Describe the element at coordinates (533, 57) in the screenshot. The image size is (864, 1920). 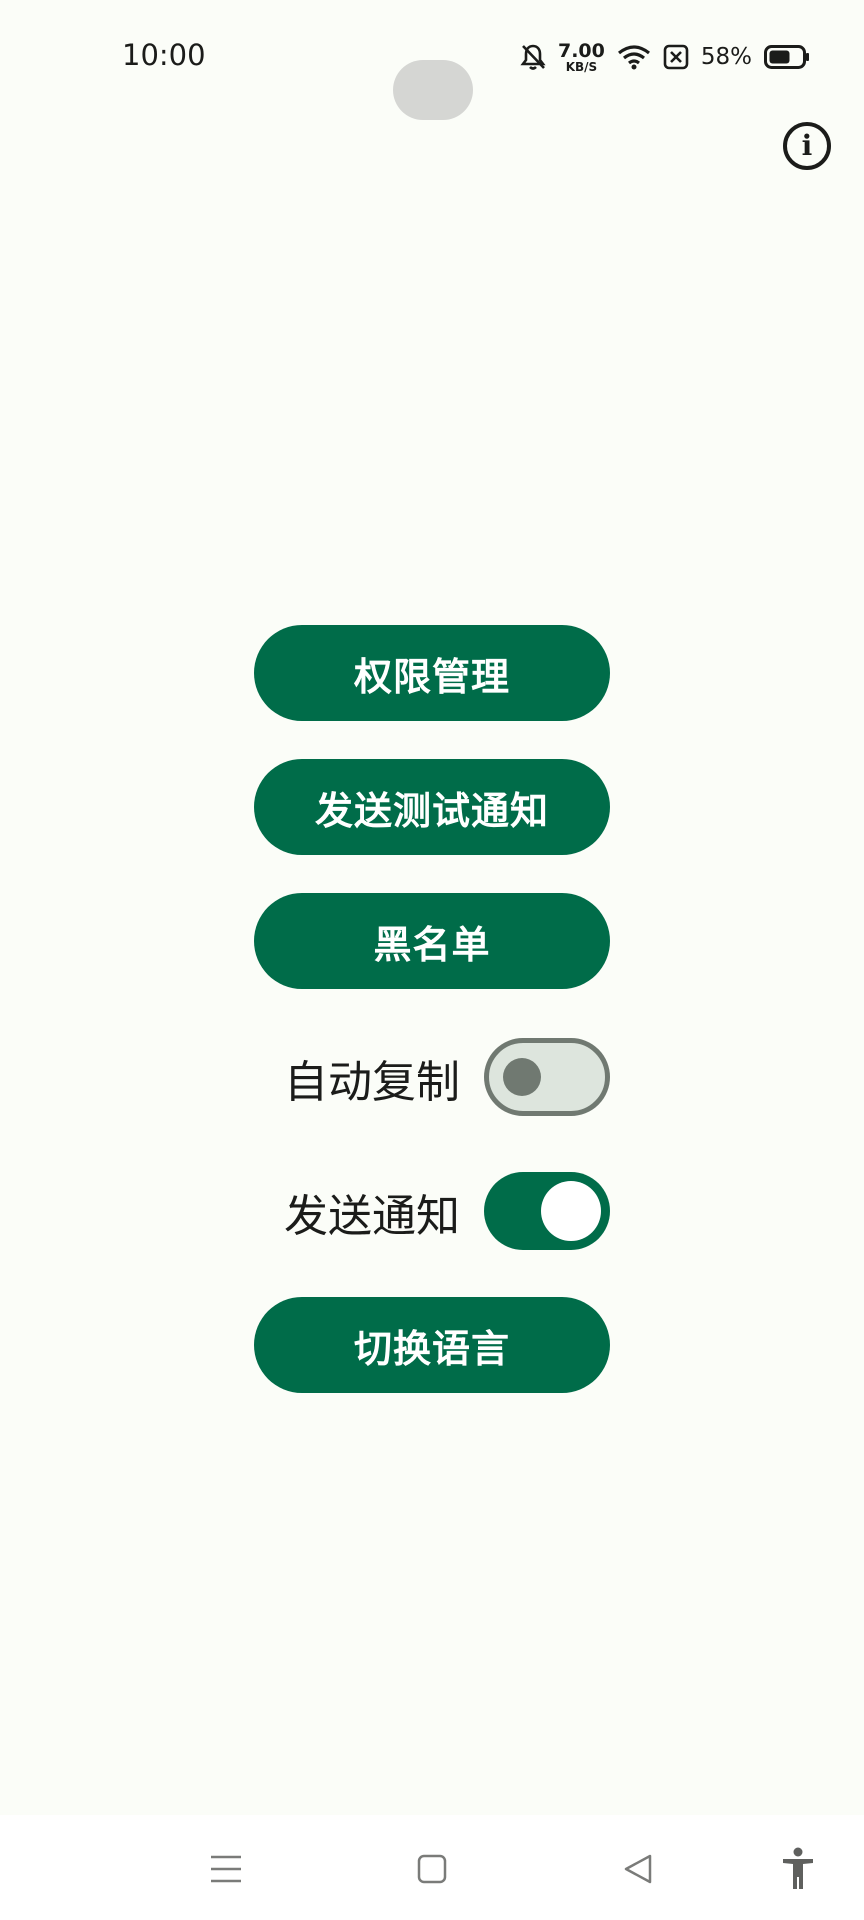
I see `bell-off-icon` at that location.